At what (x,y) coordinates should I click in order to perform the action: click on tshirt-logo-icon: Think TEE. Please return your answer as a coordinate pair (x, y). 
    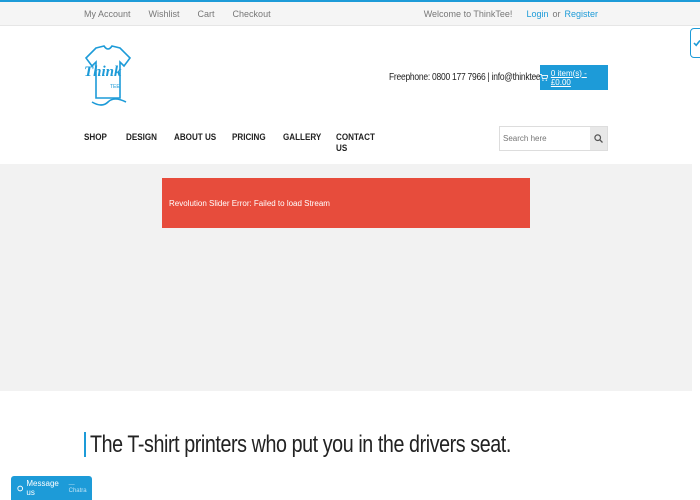
    Looking at the image, I should click on (108, 75).